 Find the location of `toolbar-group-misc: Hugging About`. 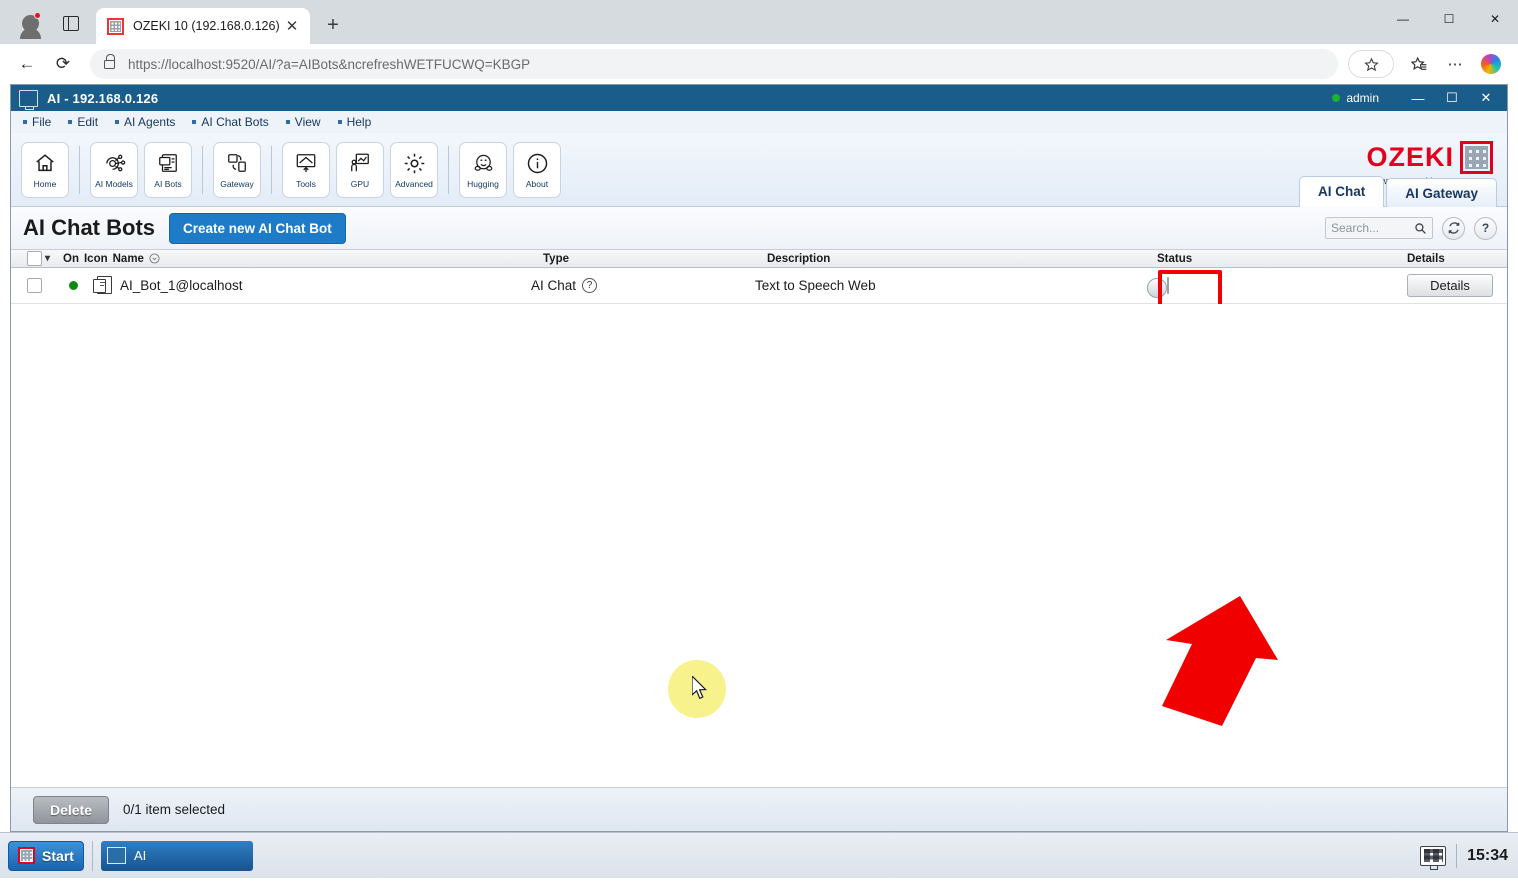

toolbar-group-misc: Hugging About is located at coordinates (510, 169).